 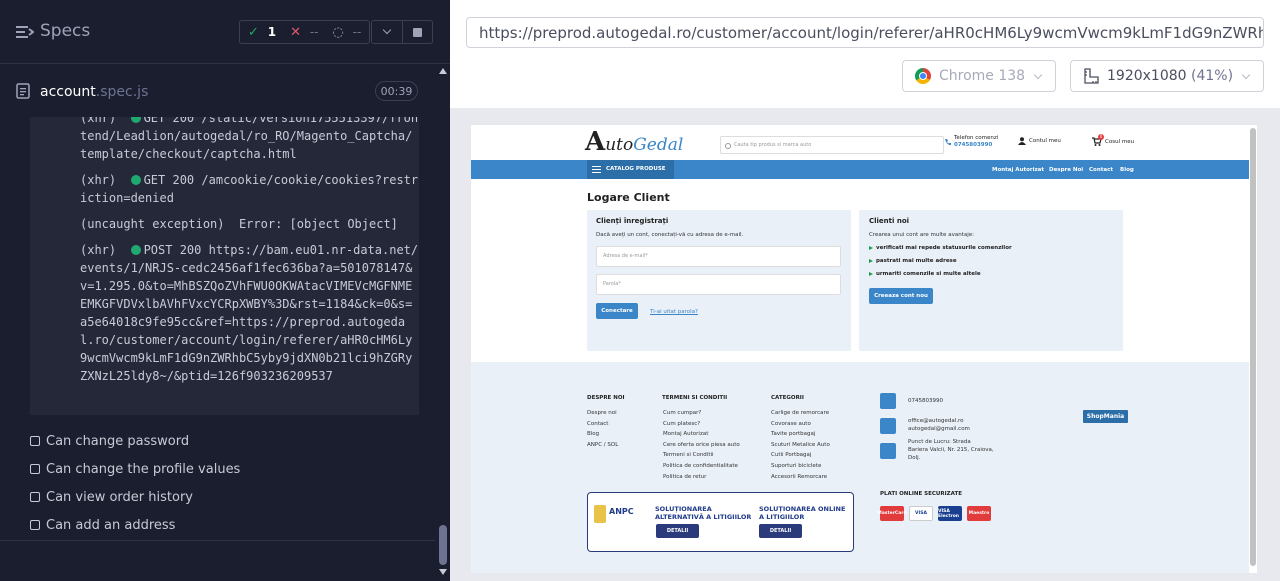 I want to click on site-logo: AutoGedal, so click(x=634, y=142).